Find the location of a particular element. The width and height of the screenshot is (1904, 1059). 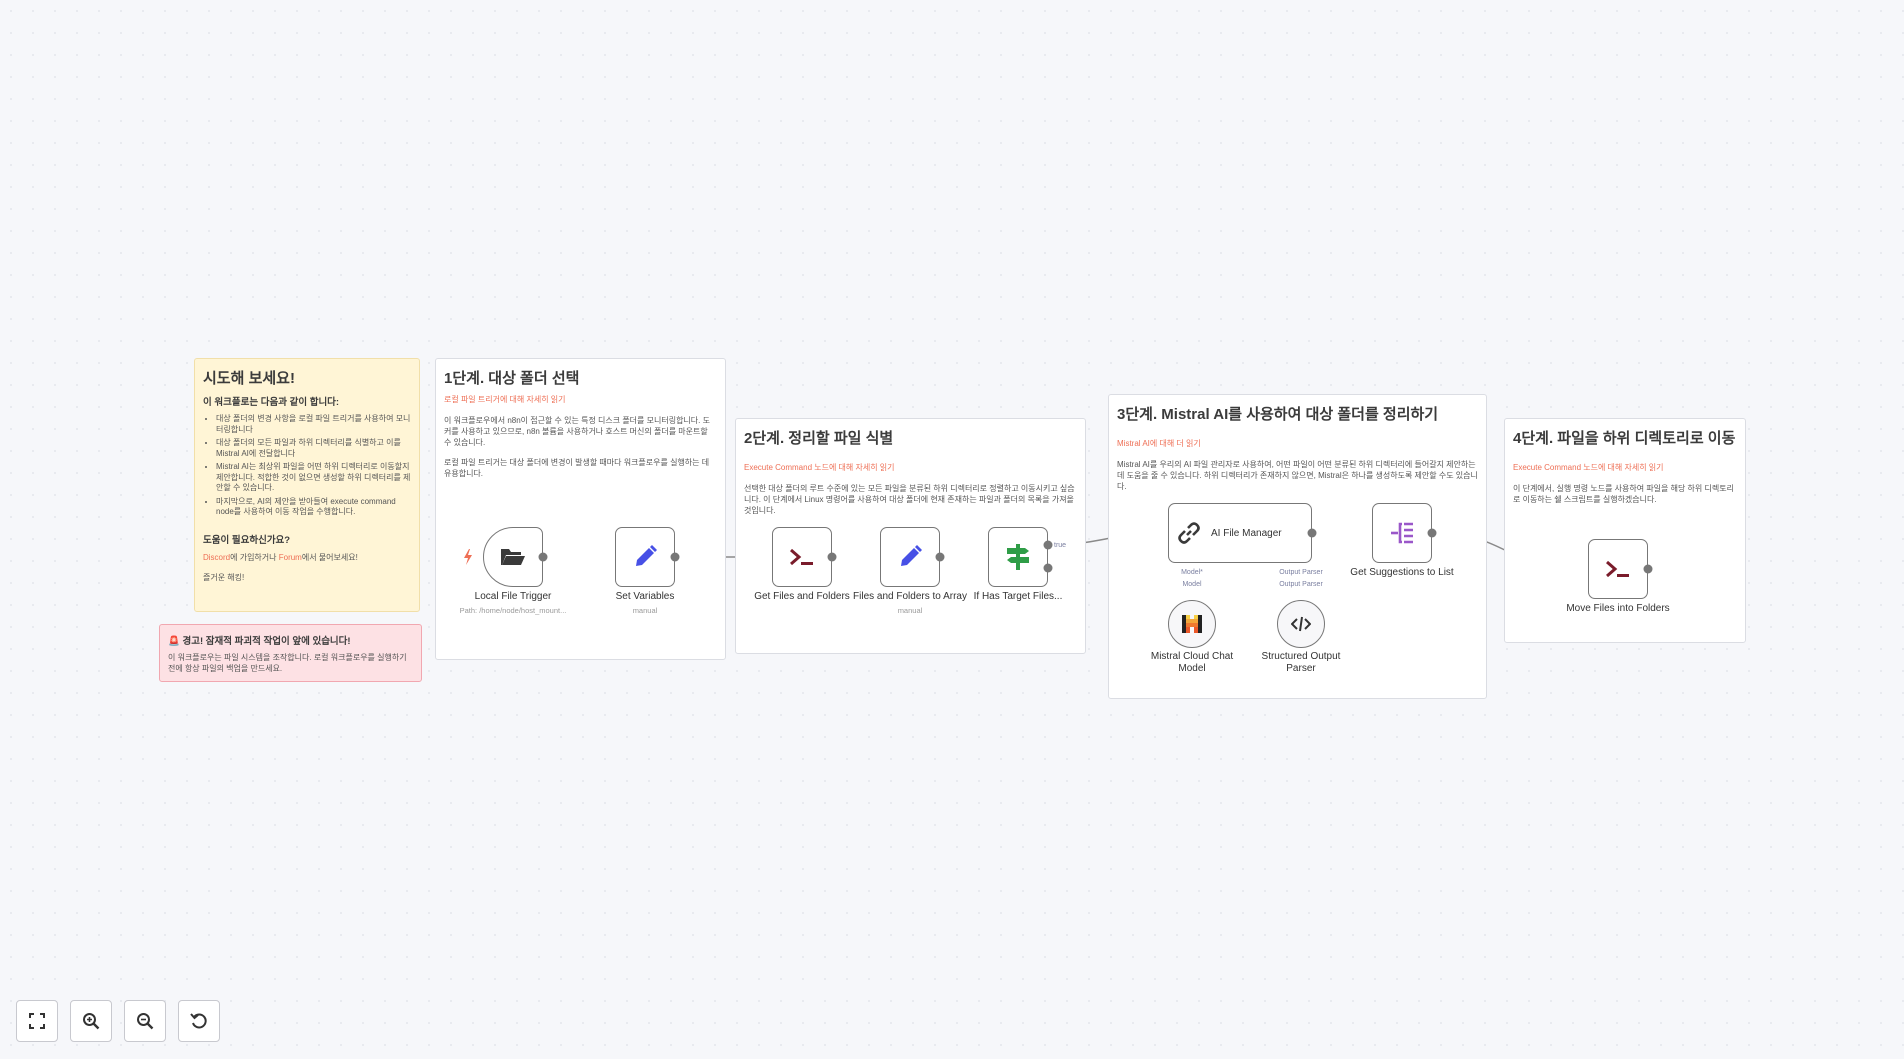

fit-view-button is located at coordinates (37, 1021).